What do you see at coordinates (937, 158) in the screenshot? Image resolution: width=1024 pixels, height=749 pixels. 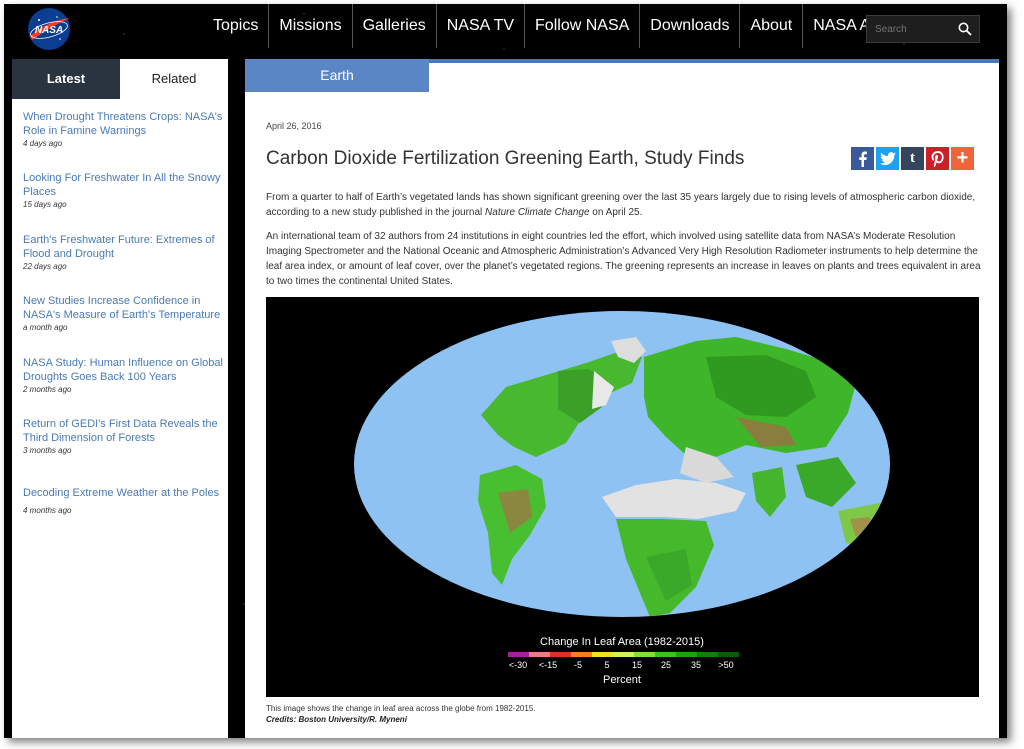 I see `pinterest-icon` at bounding box center [937, 158].